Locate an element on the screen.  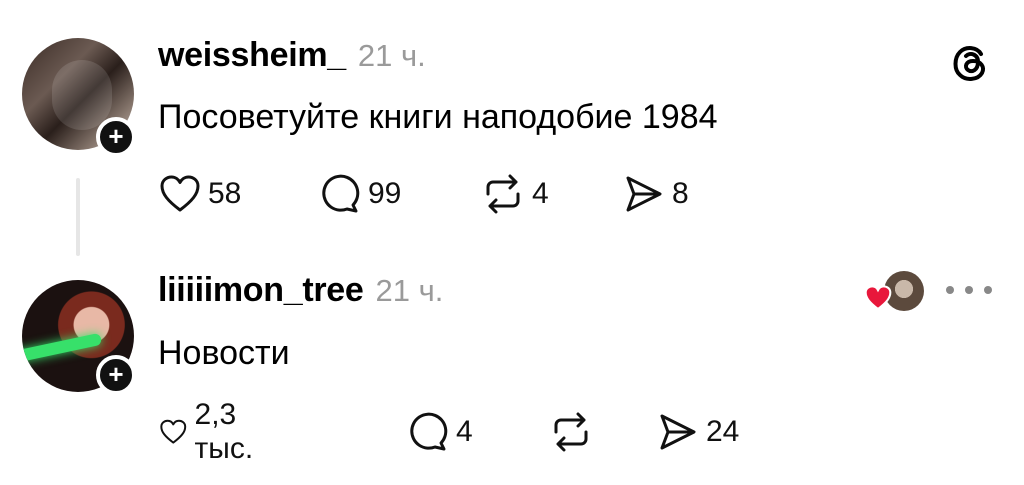
reply-button: 4 is located at coordinates (440, 432).